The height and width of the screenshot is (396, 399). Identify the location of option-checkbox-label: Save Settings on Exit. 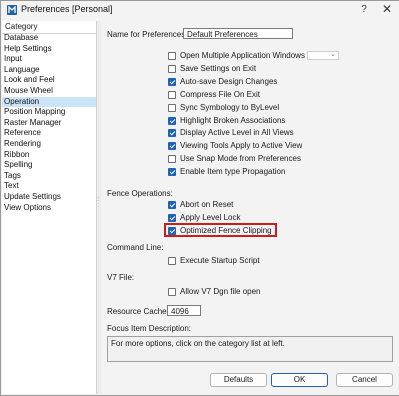
(218, 68).